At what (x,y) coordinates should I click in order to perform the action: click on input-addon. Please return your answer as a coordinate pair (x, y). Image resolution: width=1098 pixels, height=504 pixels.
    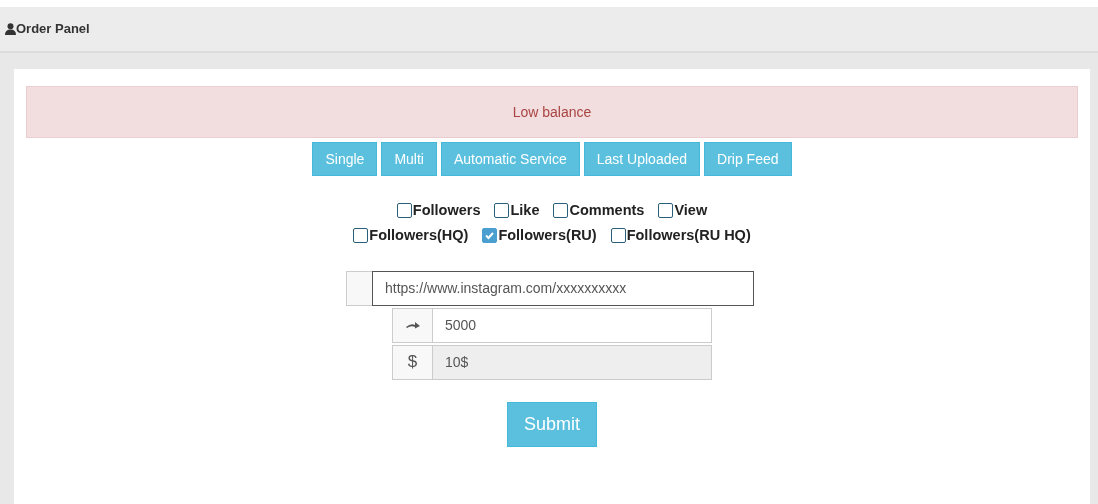
    Looking at the image, I should click on (359, 288).